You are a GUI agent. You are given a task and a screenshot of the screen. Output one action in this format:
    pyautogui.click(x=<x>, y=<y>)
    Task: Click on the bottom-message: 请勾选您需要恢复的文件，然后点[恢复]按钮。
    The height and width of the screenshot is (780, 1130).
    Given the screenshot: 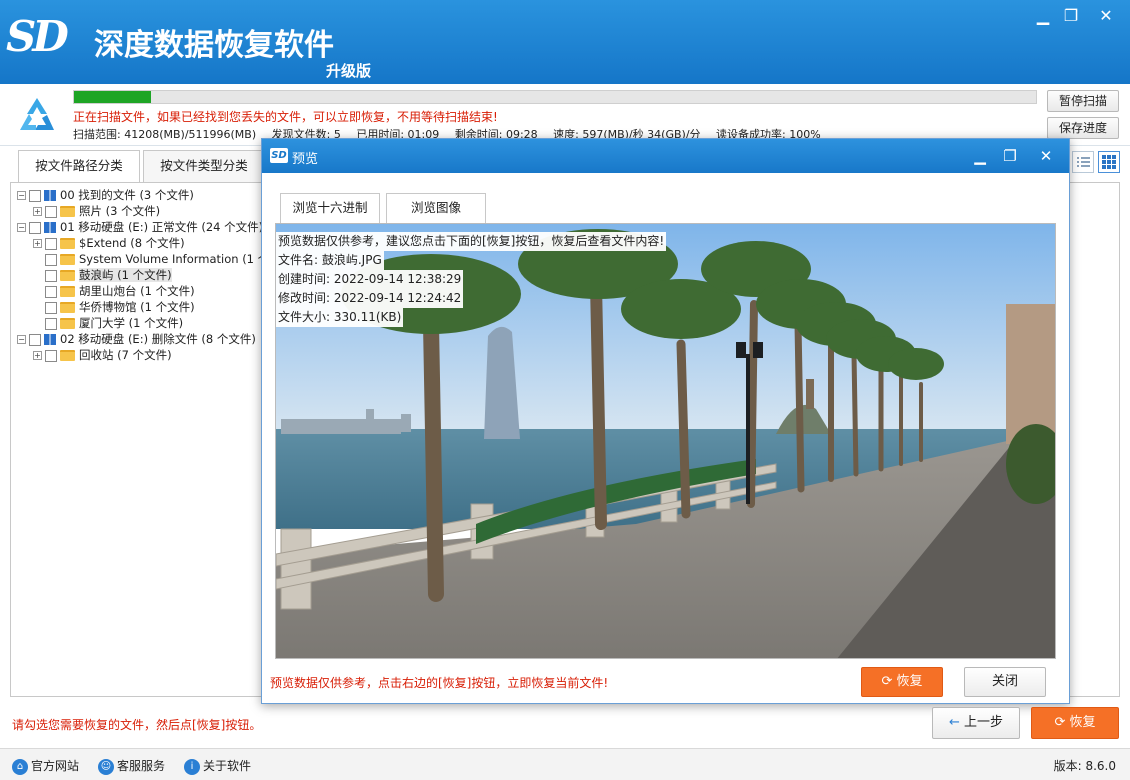 What is the action you would take?
    pyautogui.click(x=137, y=725)
    